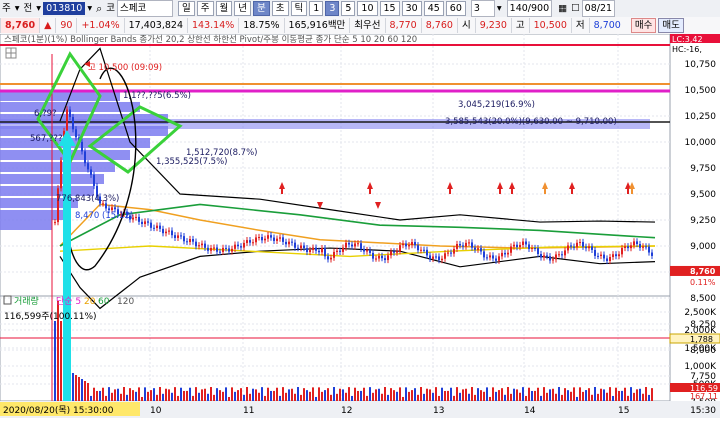  I want to click on minute-30: 30, so click(411, 8).